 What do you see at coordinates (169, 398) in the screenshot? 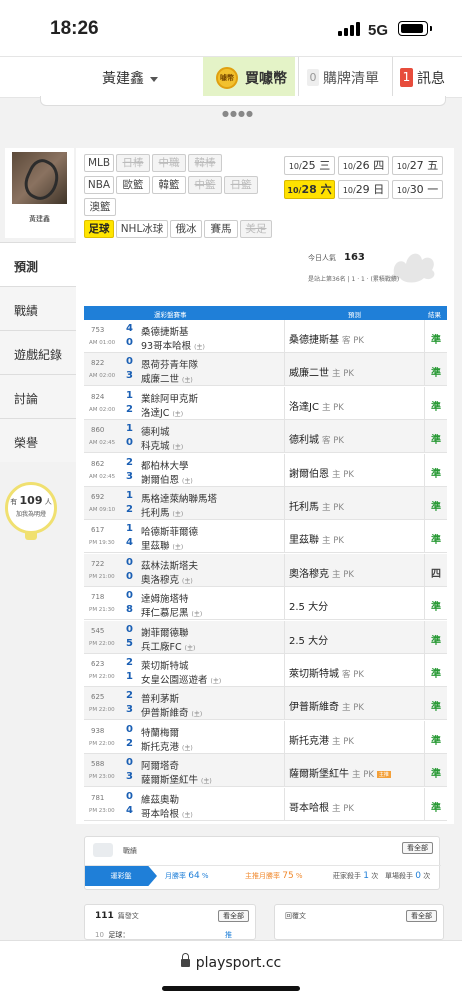
I see `away-team: 業餘阿甲克斯` at bounding box center [169, 398].